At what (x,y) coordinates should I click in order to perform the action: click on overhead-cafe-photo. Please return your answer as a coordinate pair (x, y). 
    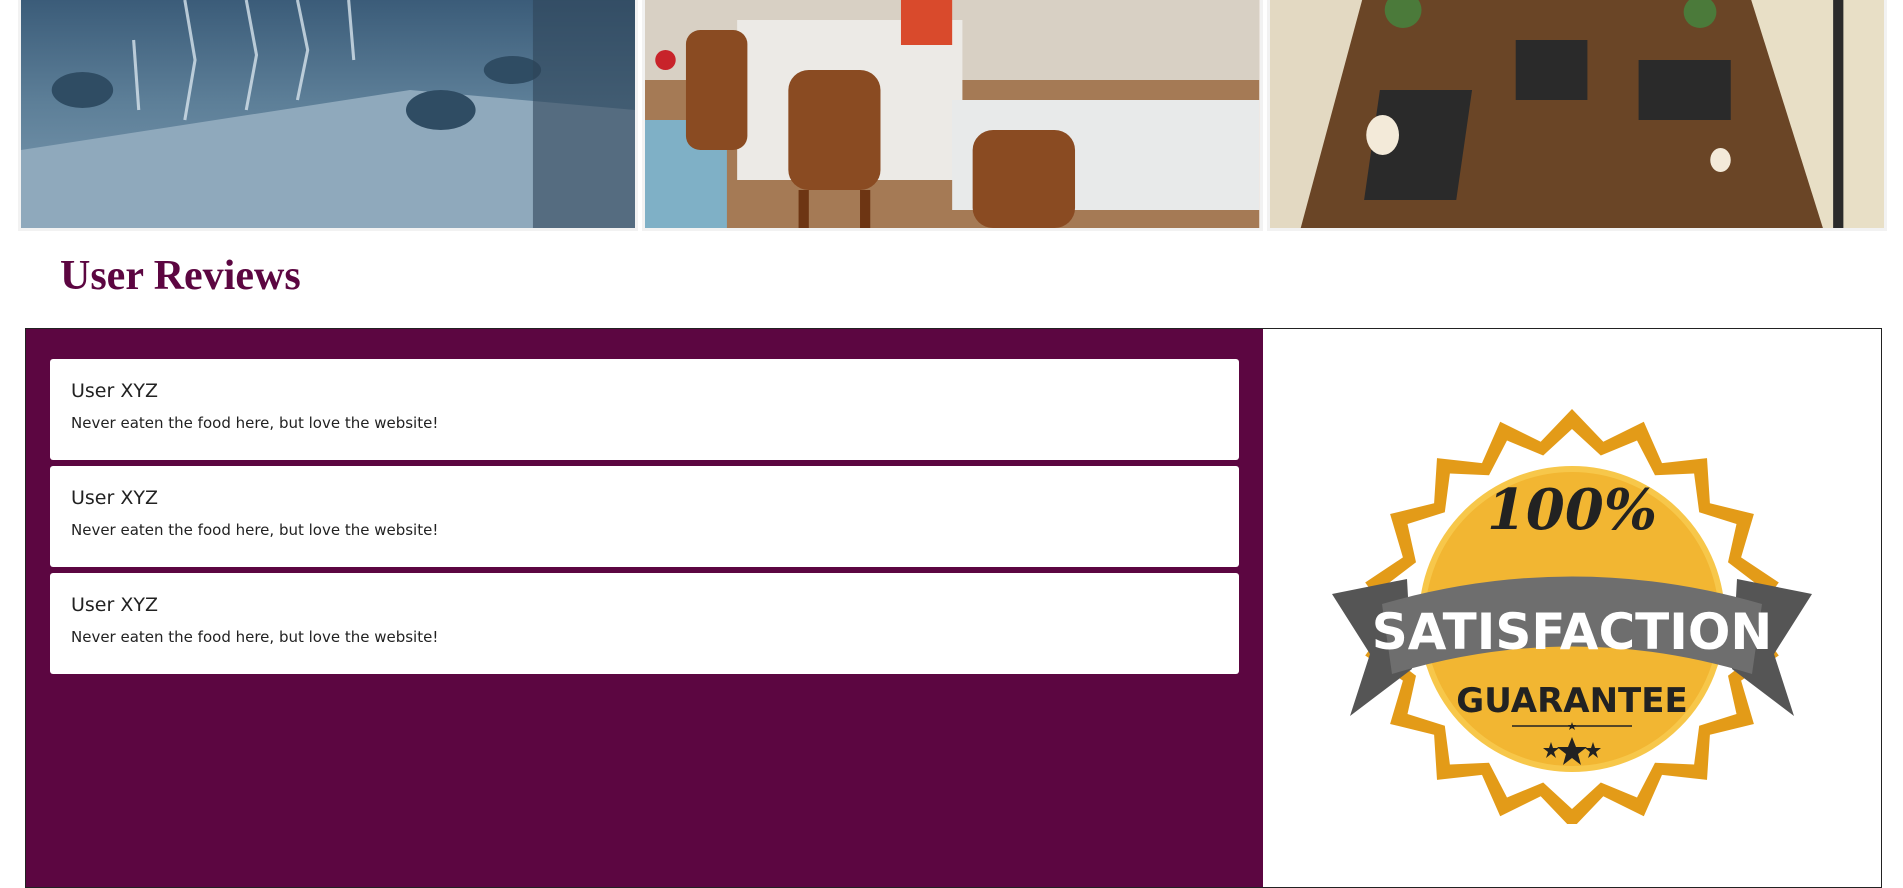
    Looking at the image, I should click on (1576, 114).